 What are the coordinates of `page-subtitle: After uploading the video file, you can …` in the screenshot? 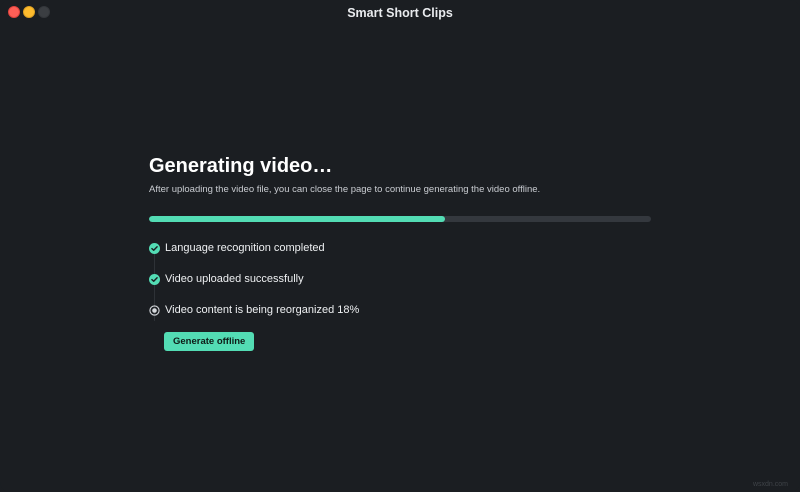 It's located at (345, 189).